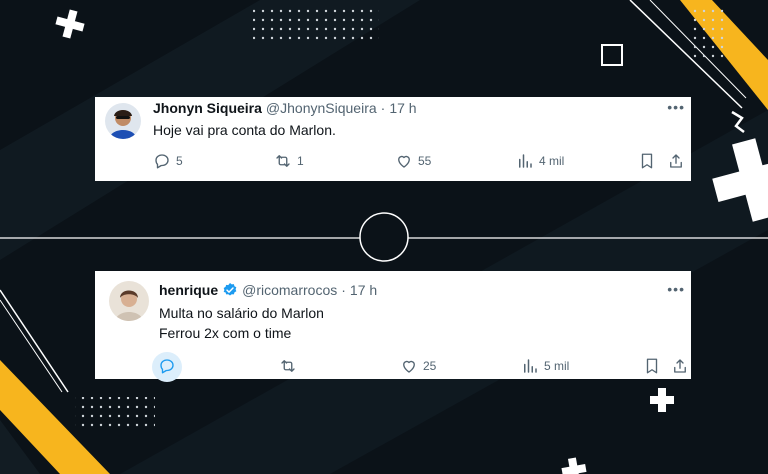 The width and height of the screenshot is (768, 474). Describe the element at coordinates (225, 333) in the screenshot. I see `tweet-text-line: Ferrou 2x com o time` at that location.